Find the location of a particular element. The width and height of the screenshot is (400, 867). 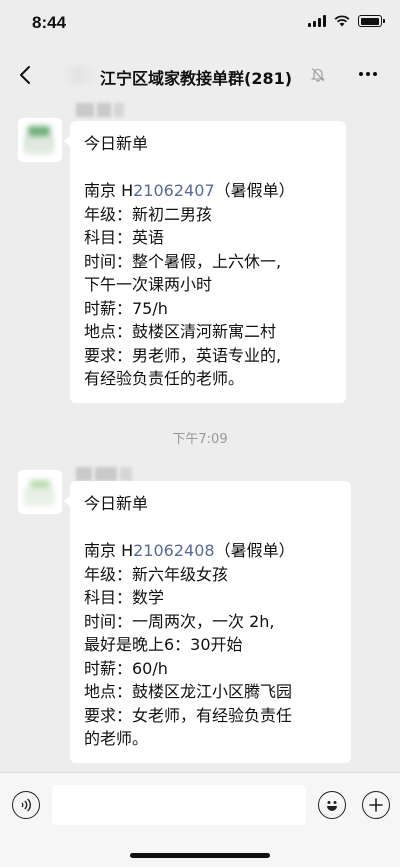

status-icons is located at coordinates (346, 21).